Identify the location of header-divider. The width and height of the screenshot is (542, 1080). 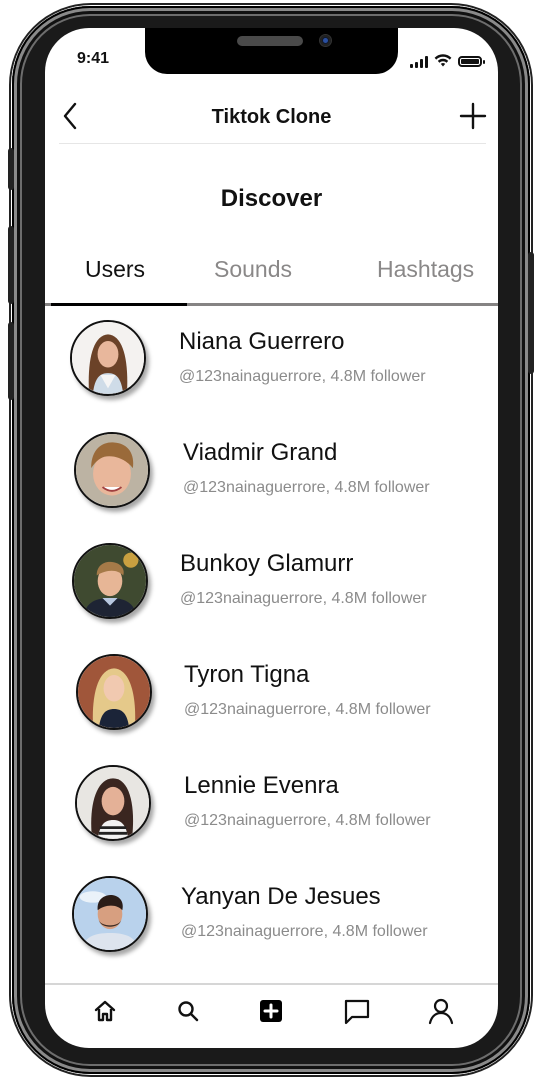
(272, 143).